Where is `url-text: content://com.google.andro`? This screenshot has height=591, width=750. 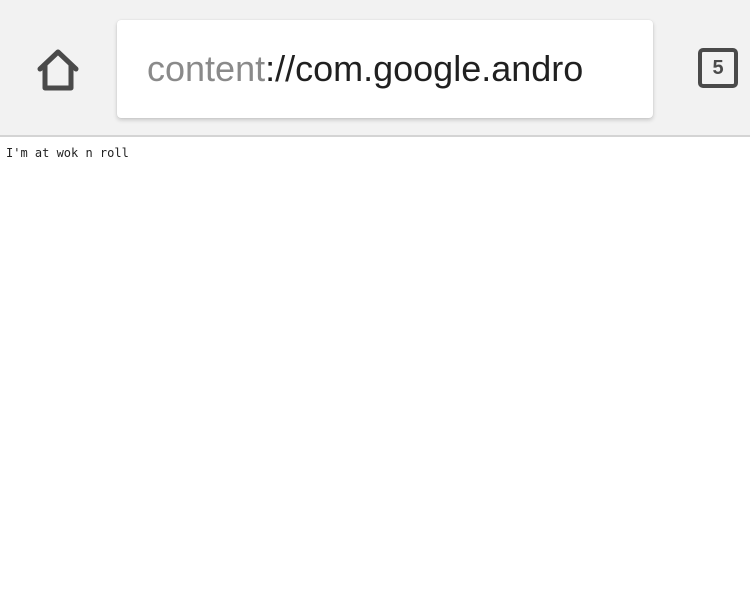 url-text: content://com.google.andro is located at coordinates (390, 69).